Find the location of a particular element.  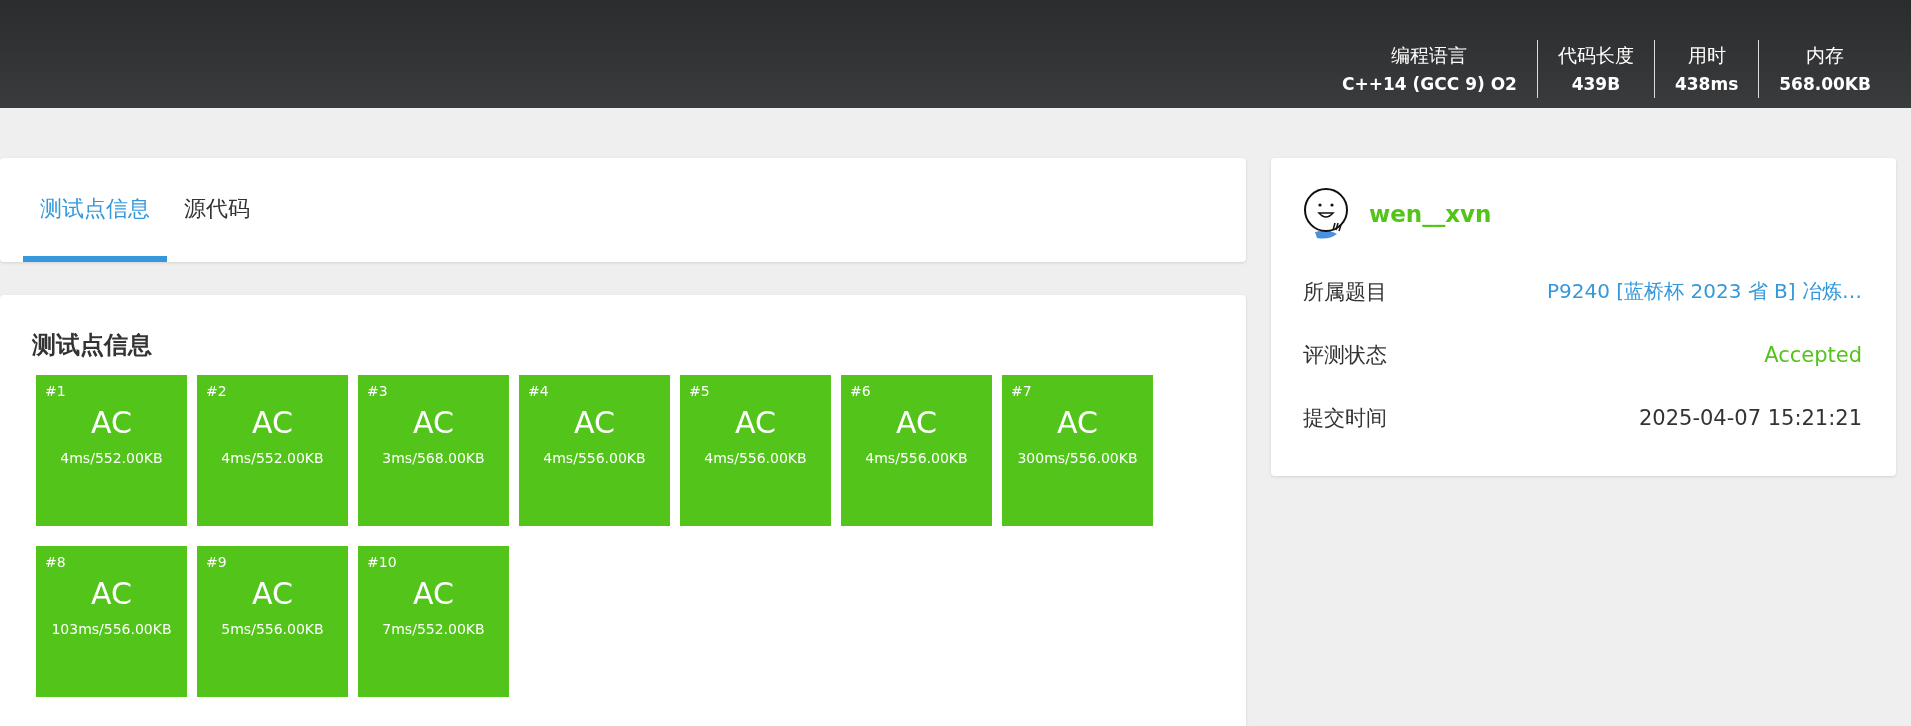

testcase-number: #8 is located at coordinates (55, 562).